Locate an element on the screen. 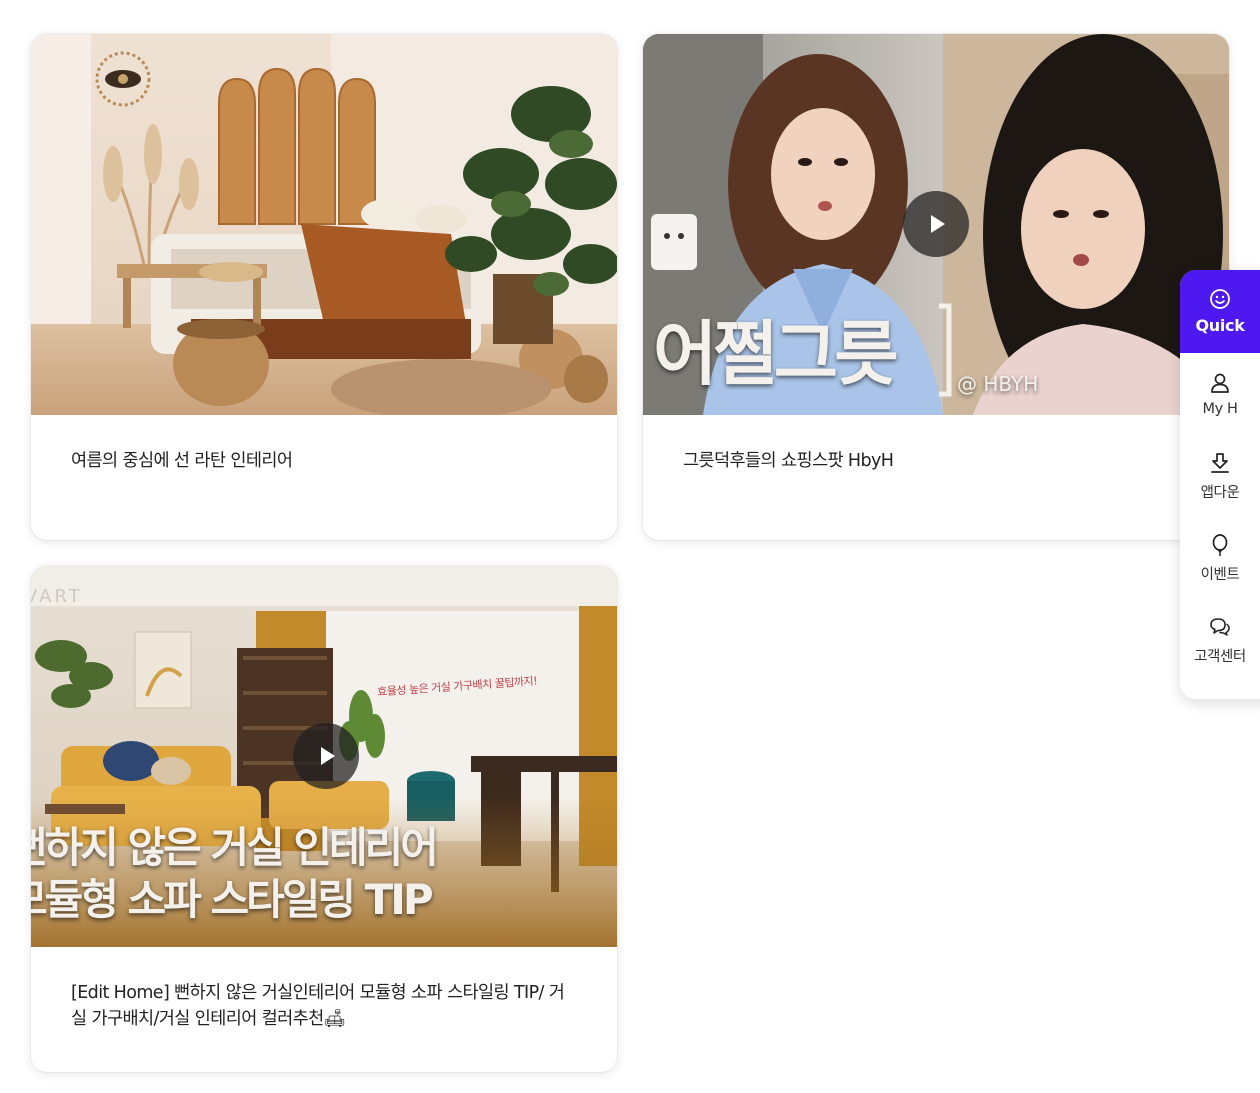 Image resolution: width=1260 pixels, height=1093 pixels. quick-menu-title: Quick is located at coordinates (1220, 325).